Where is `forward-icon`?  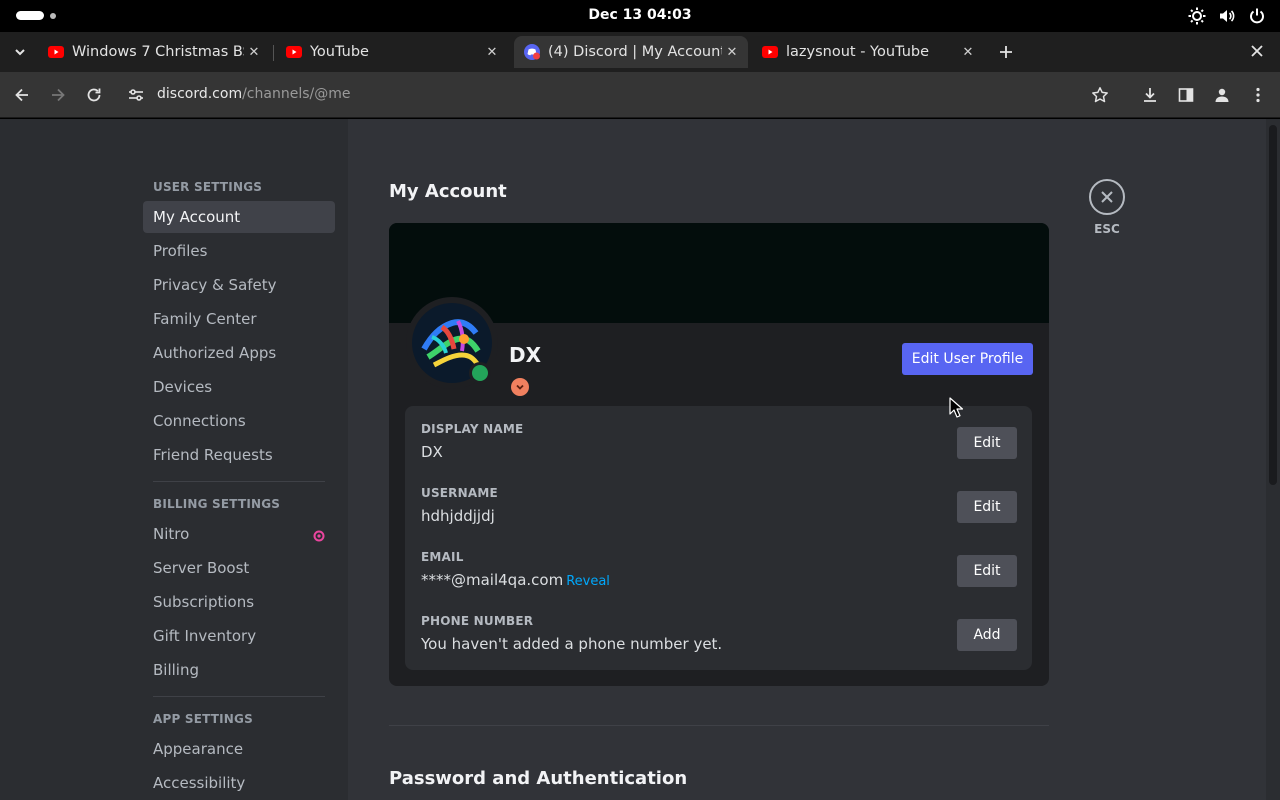
forward-icon is located at coordinates (58, 95).